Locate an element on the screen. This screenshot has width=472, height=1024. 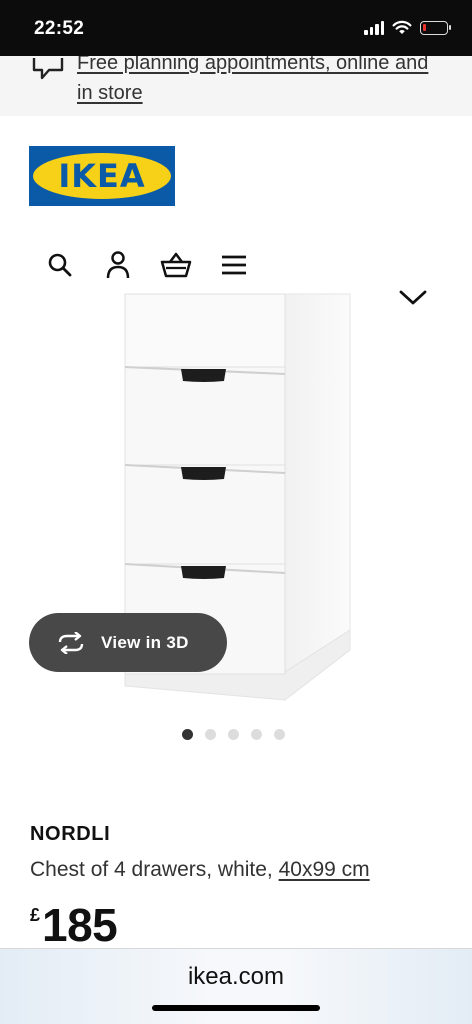
ikea-logo: IKEA is located at coordinates (102, 176).